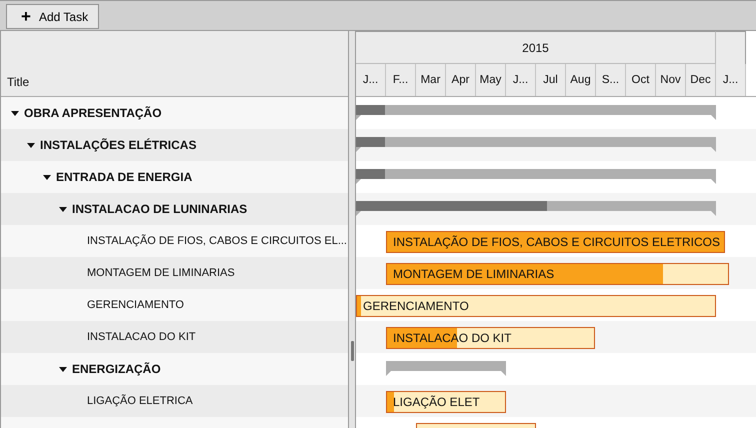  What do you see at coordinates (491, 80) in the screenshot?
I see `month-header: May` at bounding box center [491, 80].